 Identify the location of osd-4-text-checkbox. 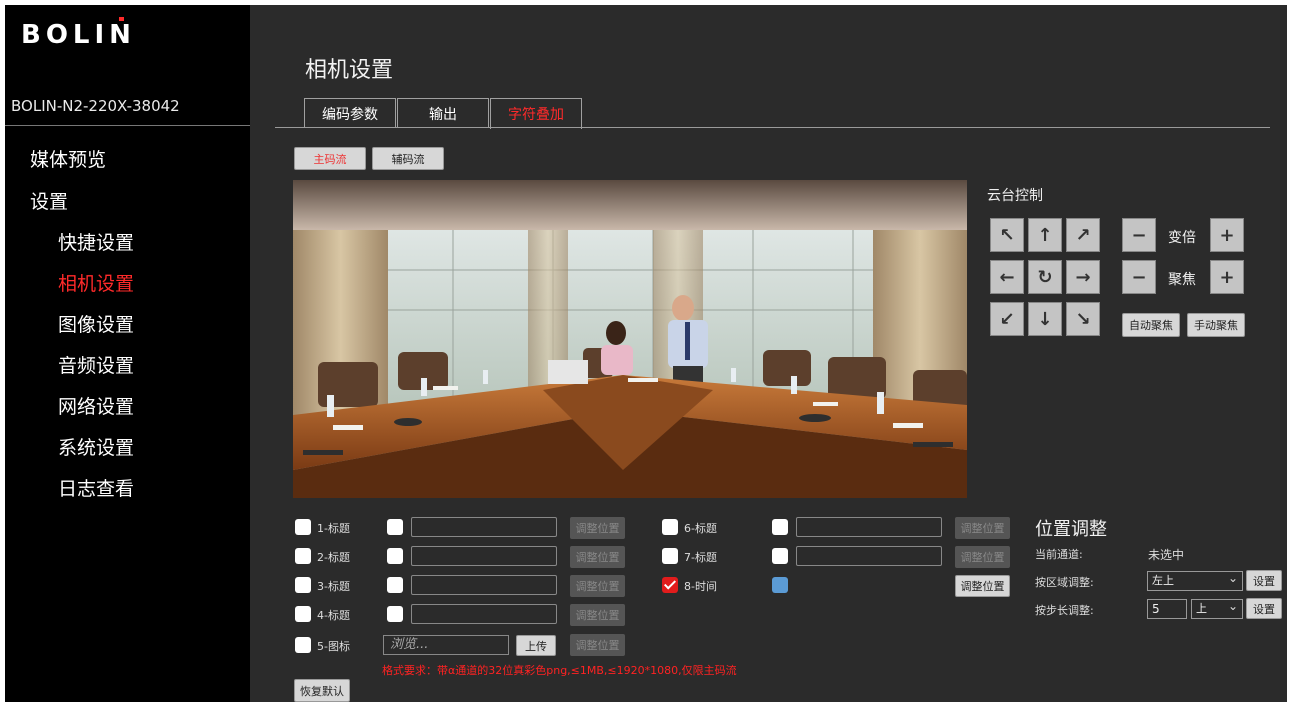
(395, 614).